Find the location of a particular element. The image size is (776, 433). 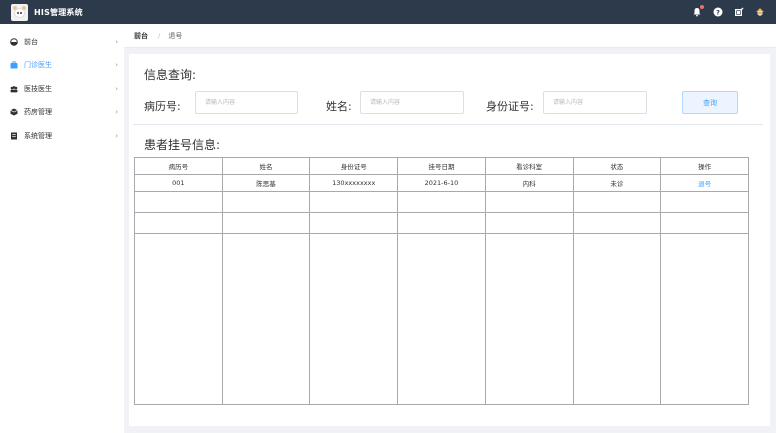

app-logo is located at coordinates (19, 12).